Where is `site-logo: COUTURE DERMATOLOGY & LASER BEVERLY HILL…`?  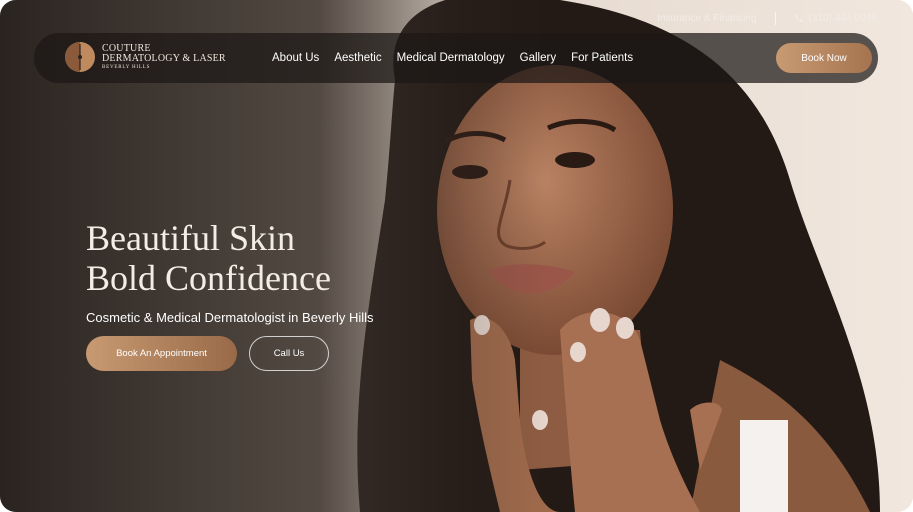
site-logo: COUTURE DERMATOLOGY & LASER BEVERLY HILL… is located at coordinates (145, 57).